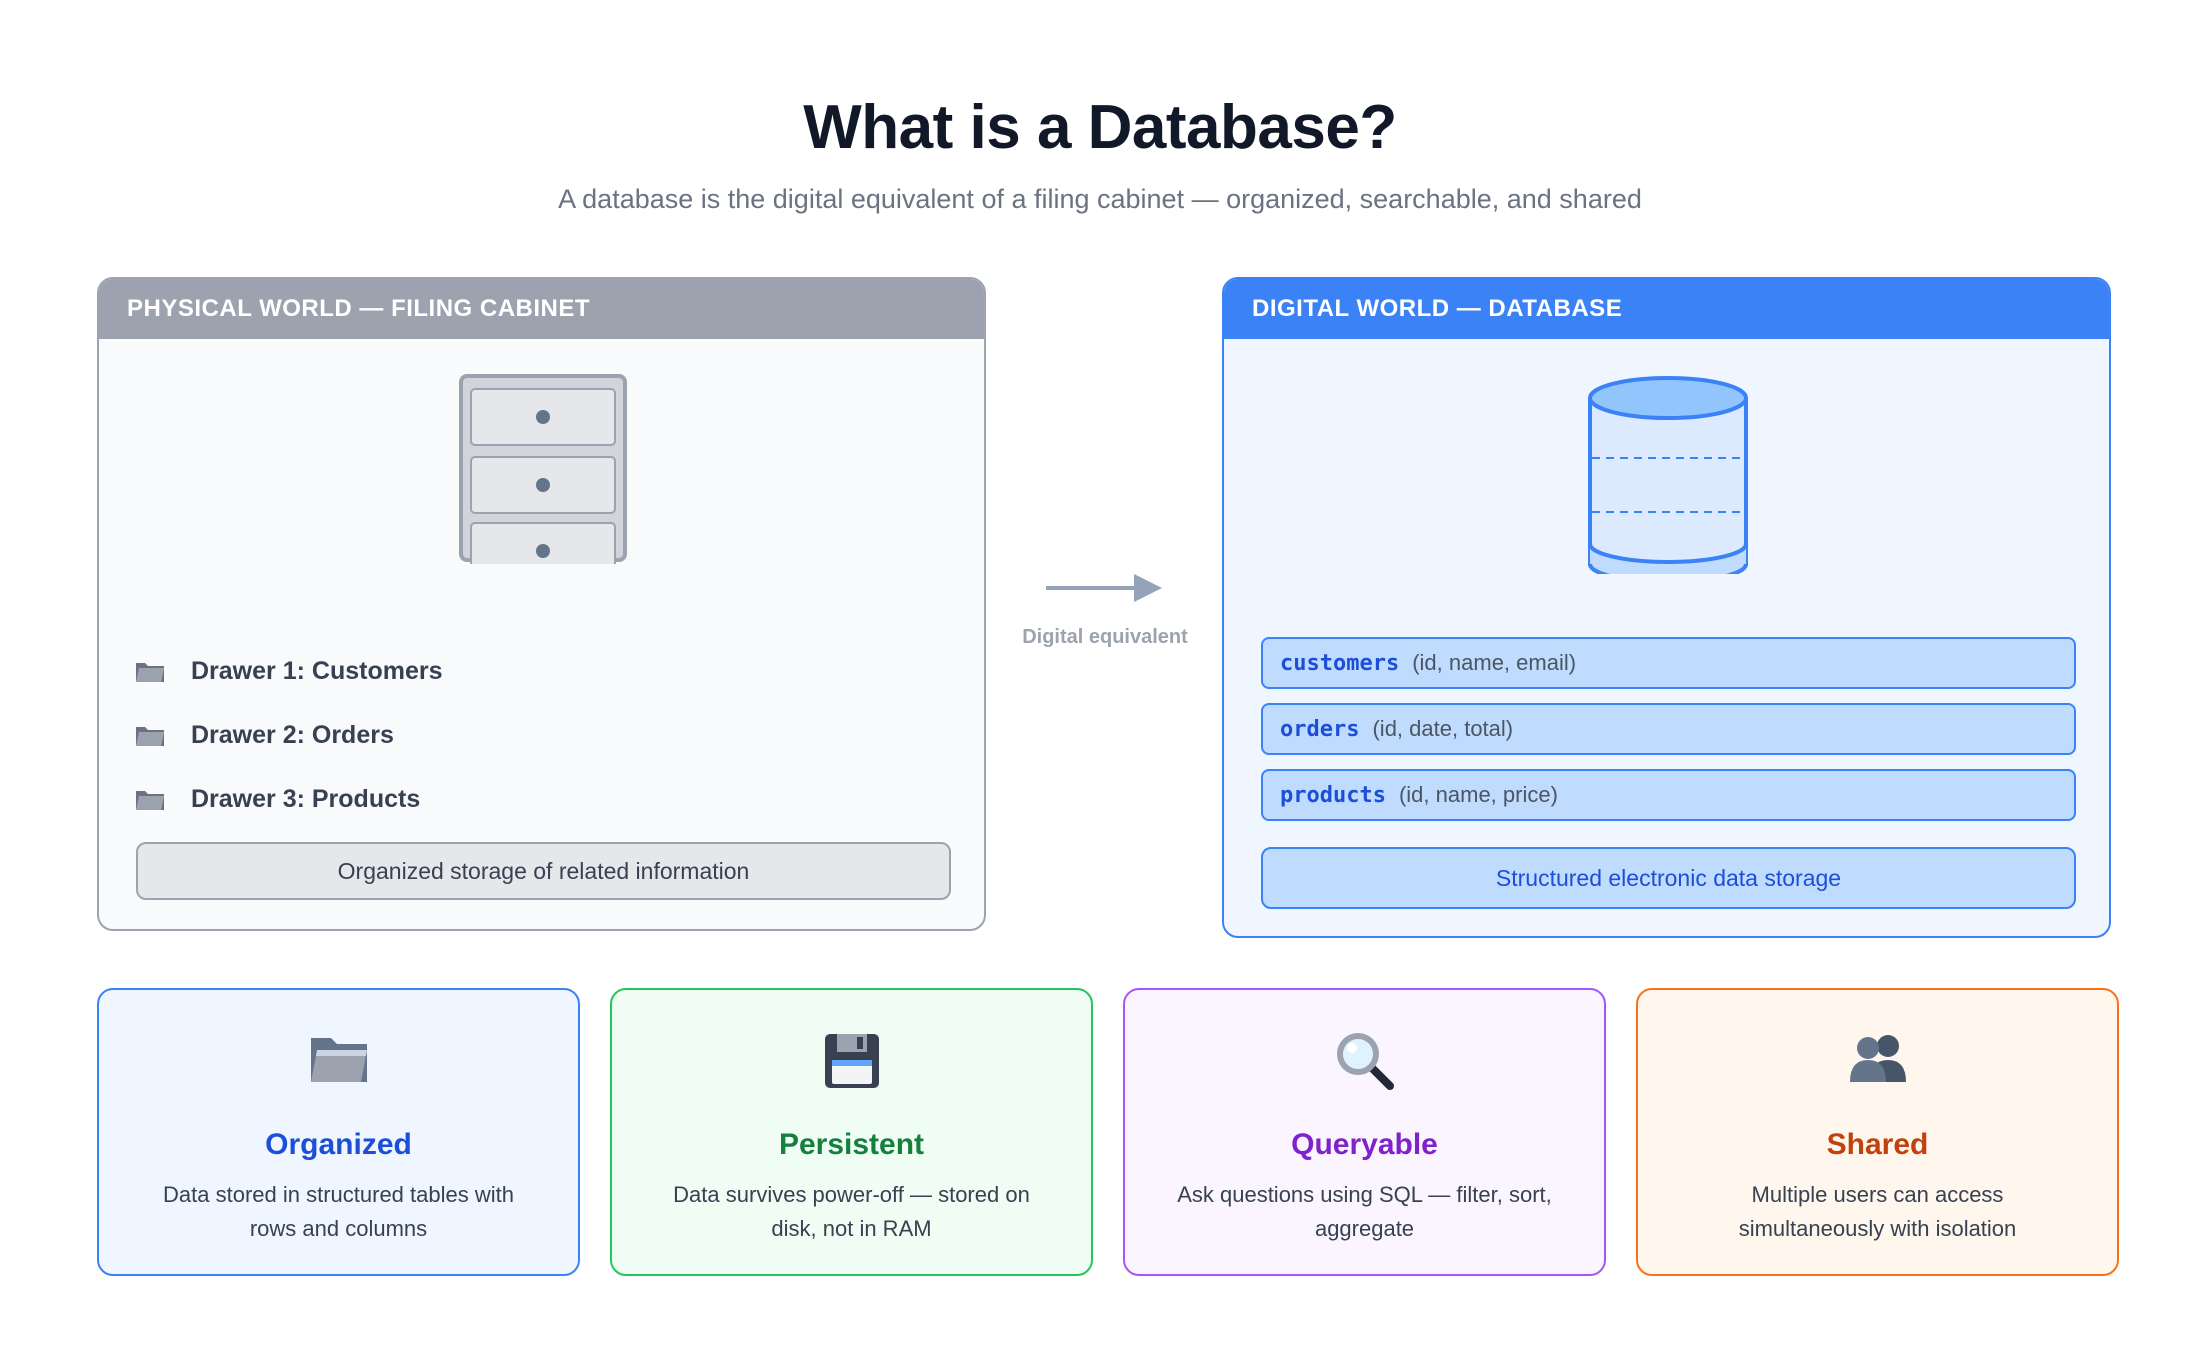  What do you see at coordinates (1100, 127) in the screenshot?
I see `page-title: What is a Database?` at bounding box center [1100, 127].